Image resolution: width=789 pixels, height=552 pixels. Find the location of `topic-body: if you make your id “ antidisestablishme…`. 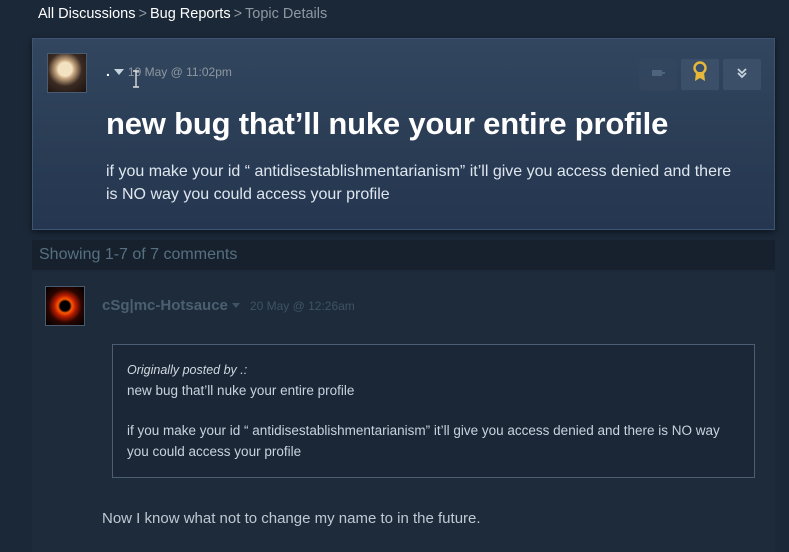

topic-body: if you make your id “ antidisestablishme… is located at coordinates (419, 183).